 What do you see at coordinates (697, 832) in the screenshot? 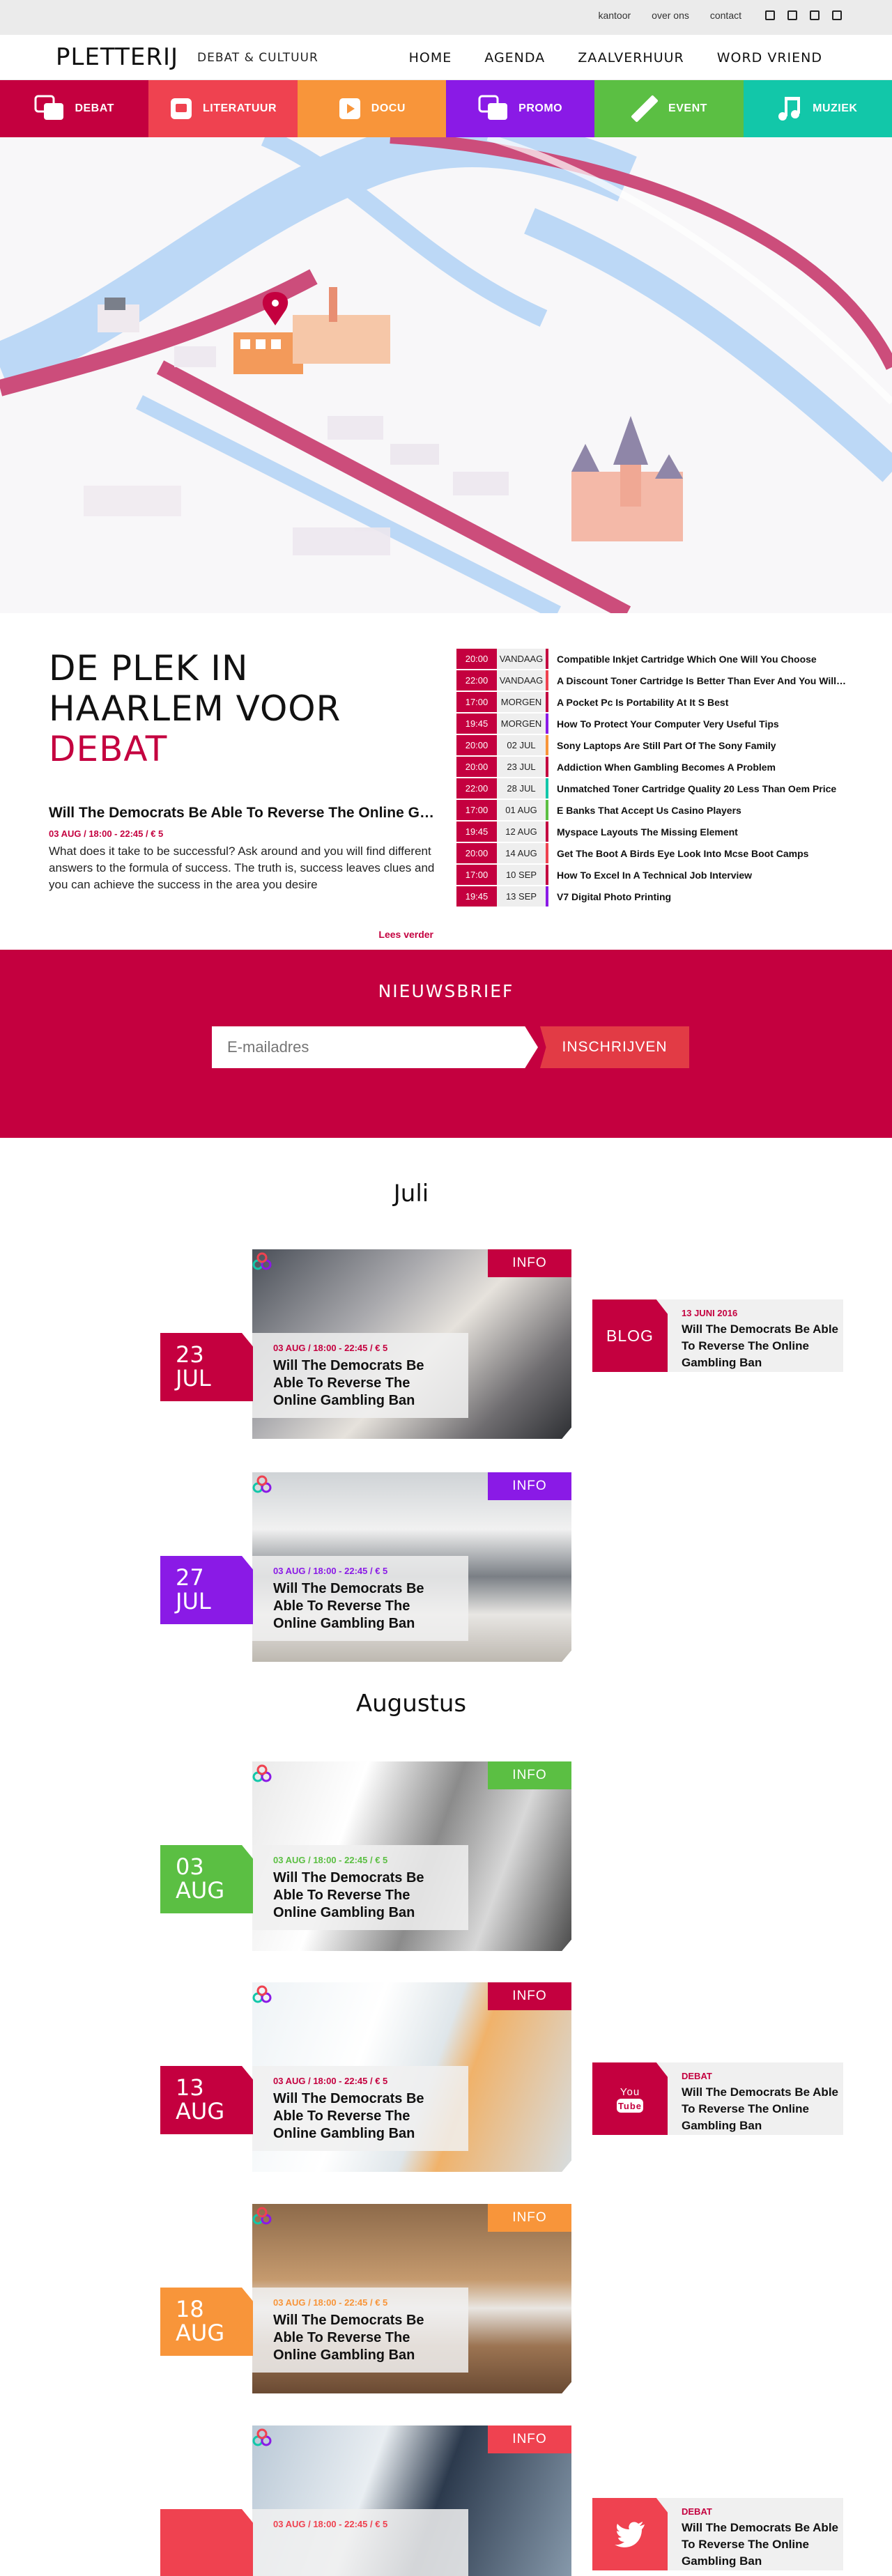
I see `schedule-title: Myspace Layouts The Missing Element` at bounding box center [697, 832].